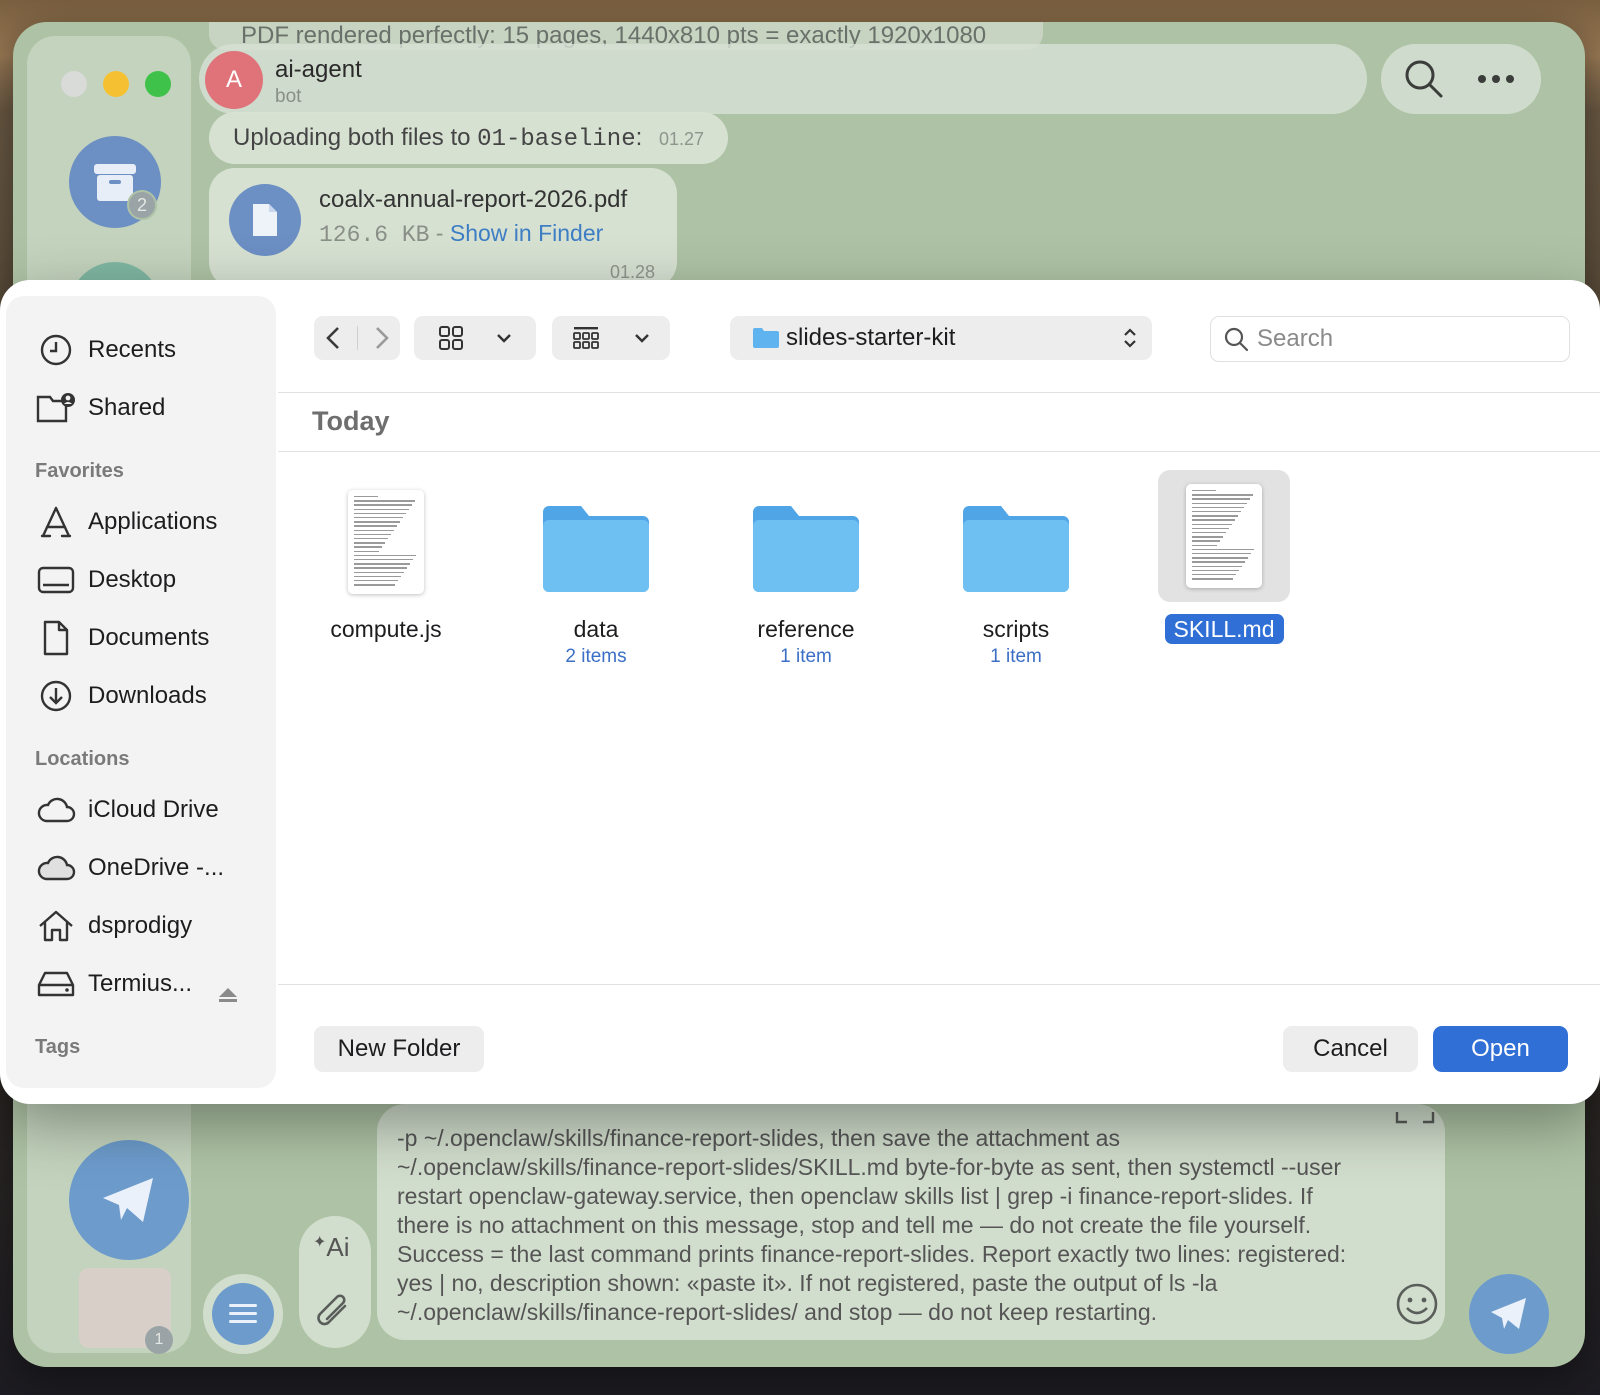  Describe the element at coordinates (79, 471) in the screenshot. I see `favorites-heading: Favorites` at that location.